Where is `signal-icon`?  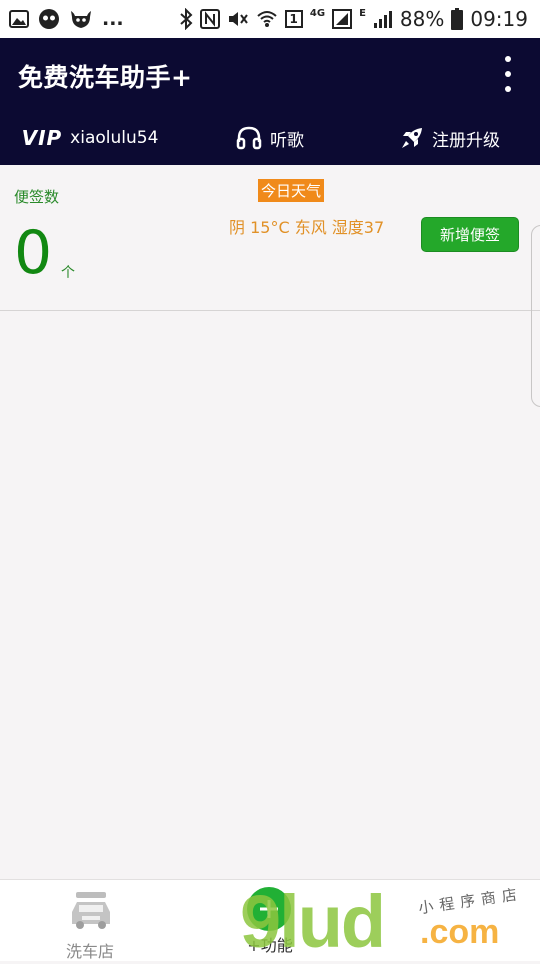
signal-icon is located at coordinates (383, 19).